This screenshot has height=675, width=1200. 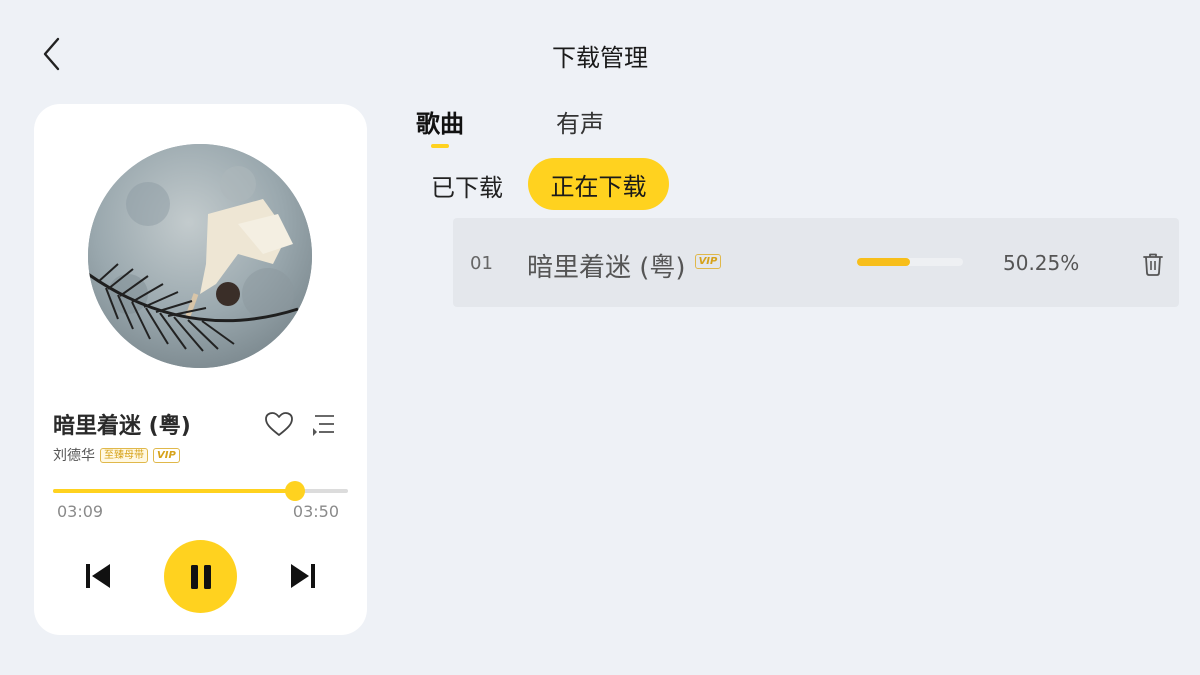 I want to click on like-button, so click(x=279, y=424).